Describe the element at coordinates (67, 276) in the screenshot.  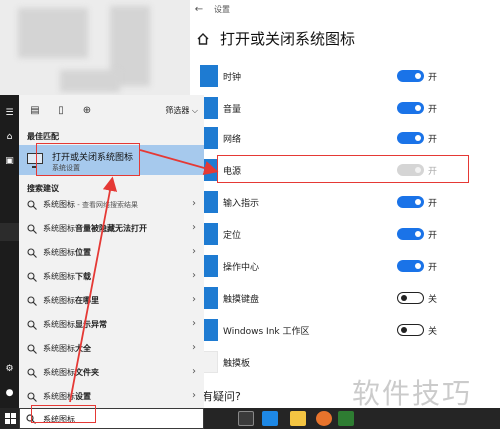
I see `suggestion-text: 系统图标下载` at that location.